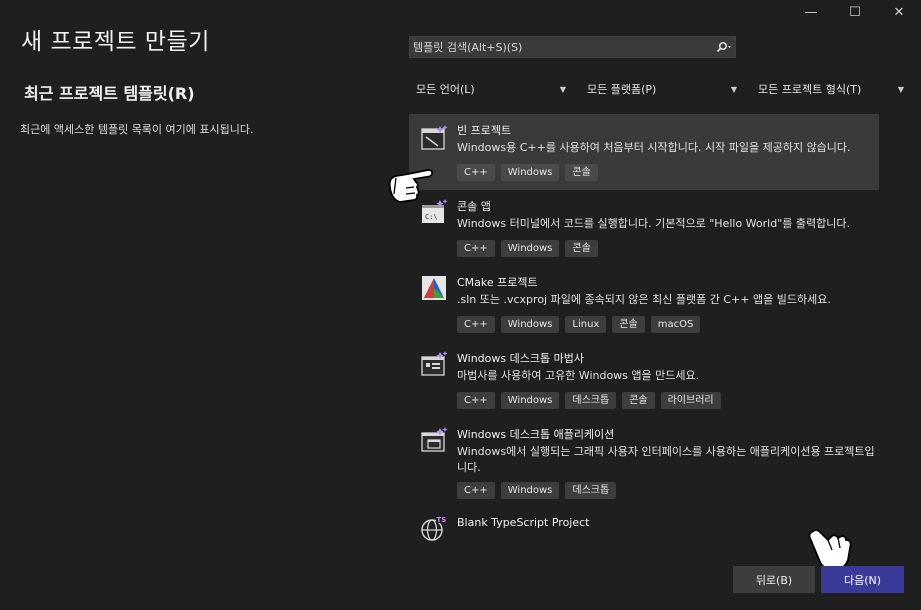 This screenshot has height=610, width=921. I want to click on next-button: 다음(N), so click(862, 579).